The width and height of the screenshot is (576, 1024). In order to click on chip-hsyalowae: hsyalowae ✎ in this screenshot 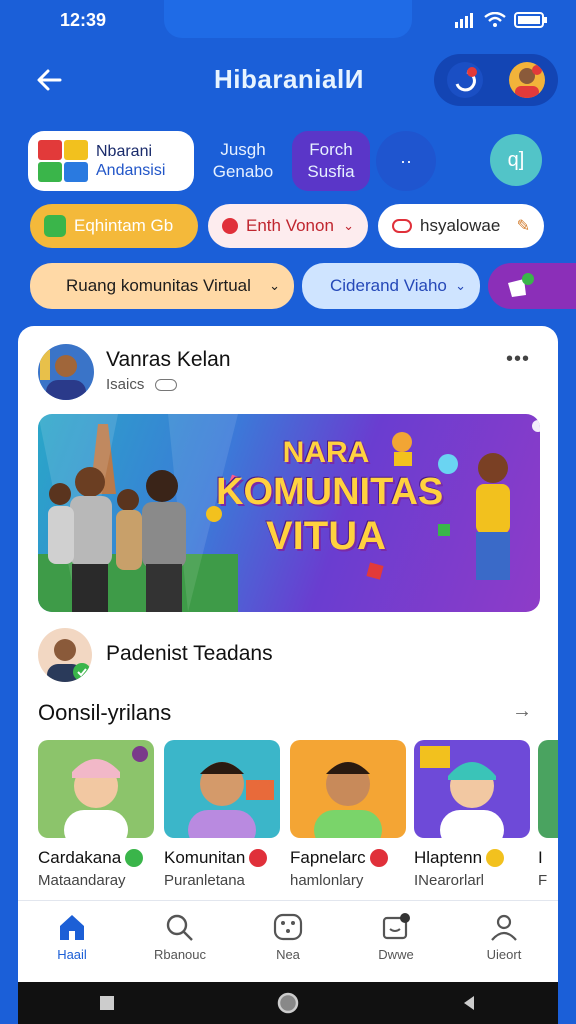, I will do `click(461, 226)`.